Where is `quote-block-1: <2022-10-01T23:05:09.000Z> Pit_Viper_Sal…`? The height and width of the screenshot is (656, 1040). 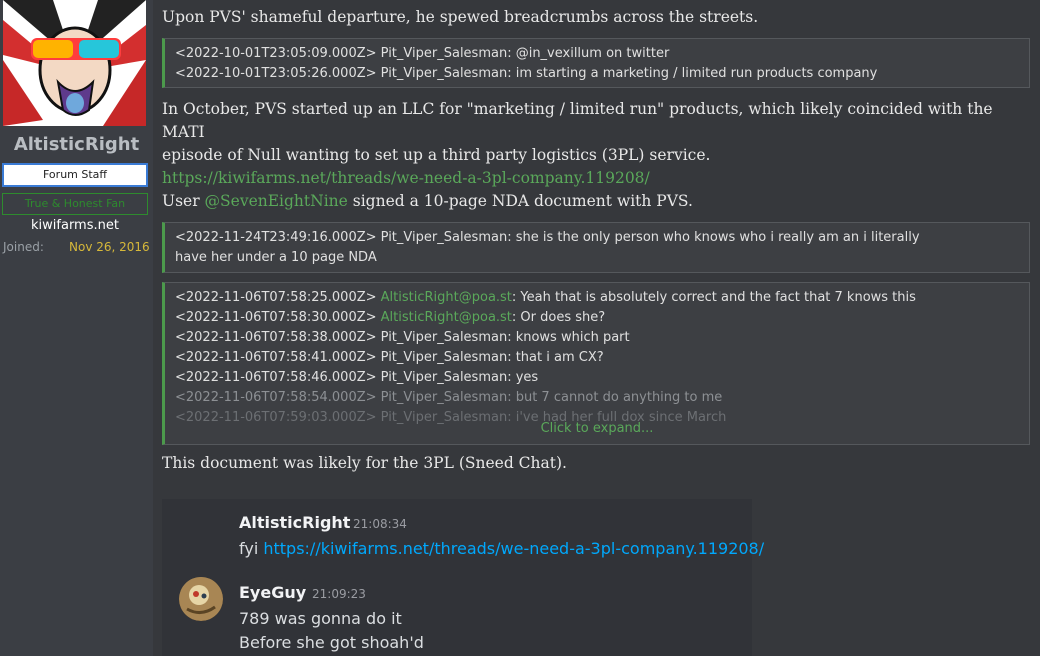 quote-block-1: <2022-10-01T23:05:09.000Z> Pit_Viper_Sal… is located at coordinates (596, 63).